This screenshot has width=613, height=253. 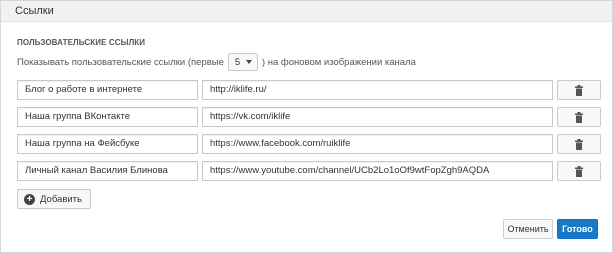 I want to click on links-count-value: 5, so click(x=237, y=62).